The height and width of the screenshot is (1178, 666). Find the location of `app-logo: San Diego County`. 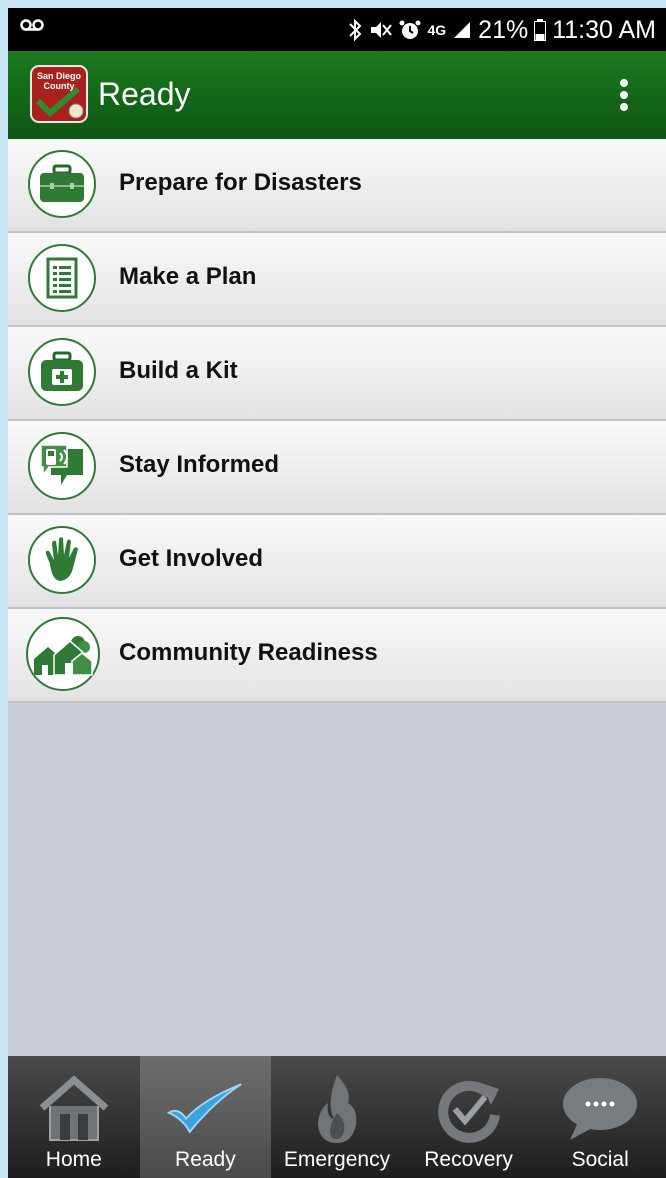

app-logo: San Diego County is located at coordinates (59, 94).